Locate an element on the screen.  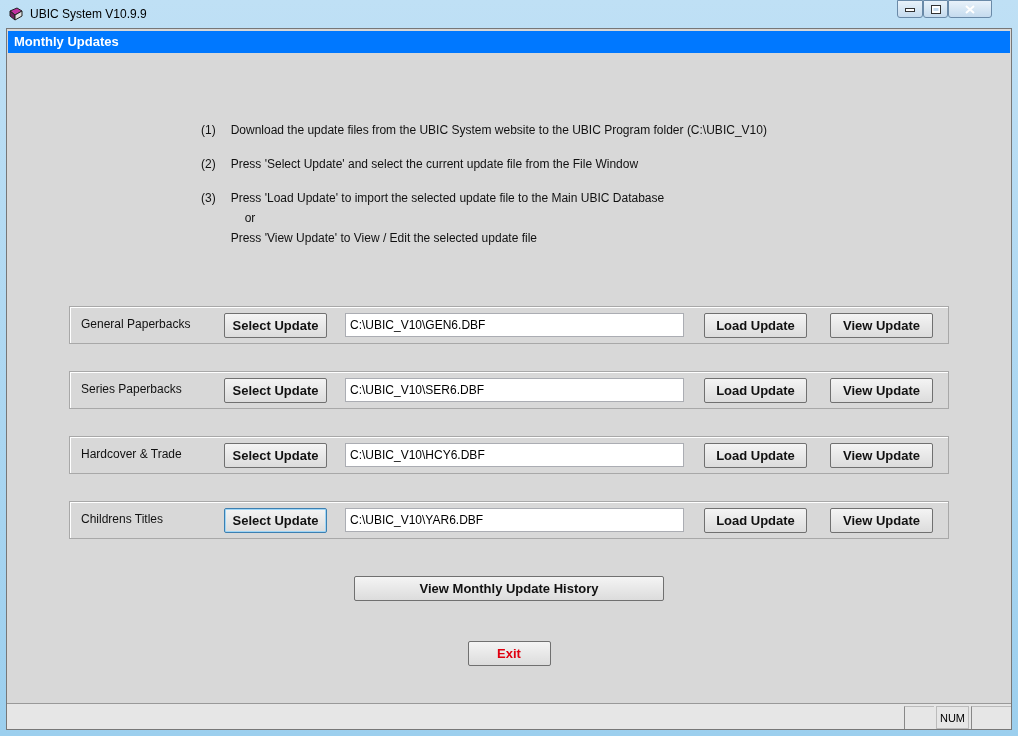
step-number: (2) is located at coordinates (208, 164).